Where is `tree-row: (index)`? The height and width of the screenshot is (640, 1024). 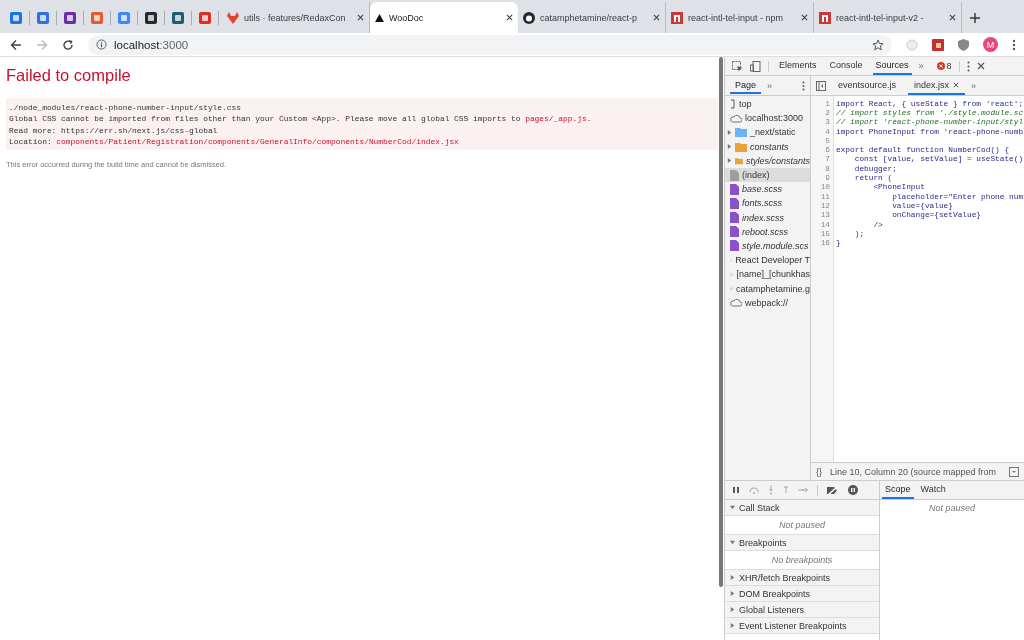
tree-row: (index) is located at coordinates (767, 175).